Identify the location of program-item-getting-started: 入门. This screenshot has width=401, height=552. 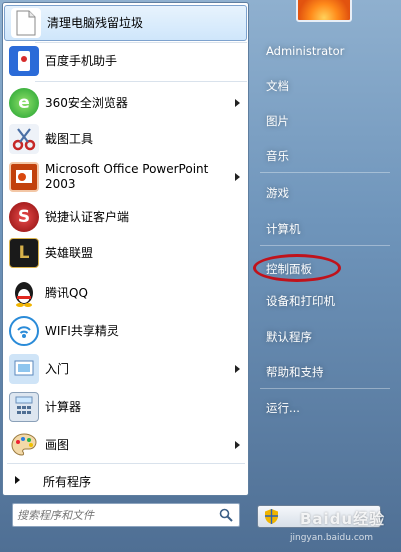
(125, 369).